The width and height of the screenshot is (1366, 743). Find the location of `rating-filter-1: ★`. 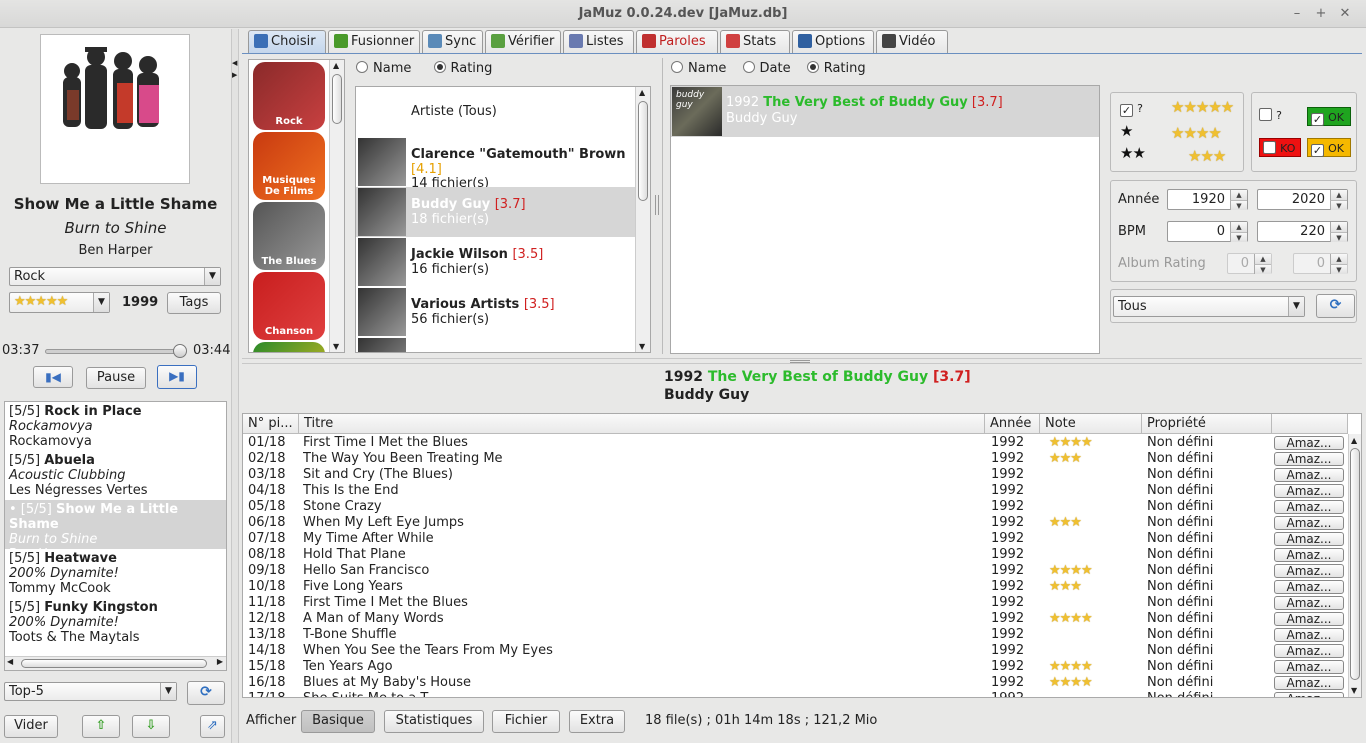

rating-filter-1: ★ is located at coordinates (1126, 131).